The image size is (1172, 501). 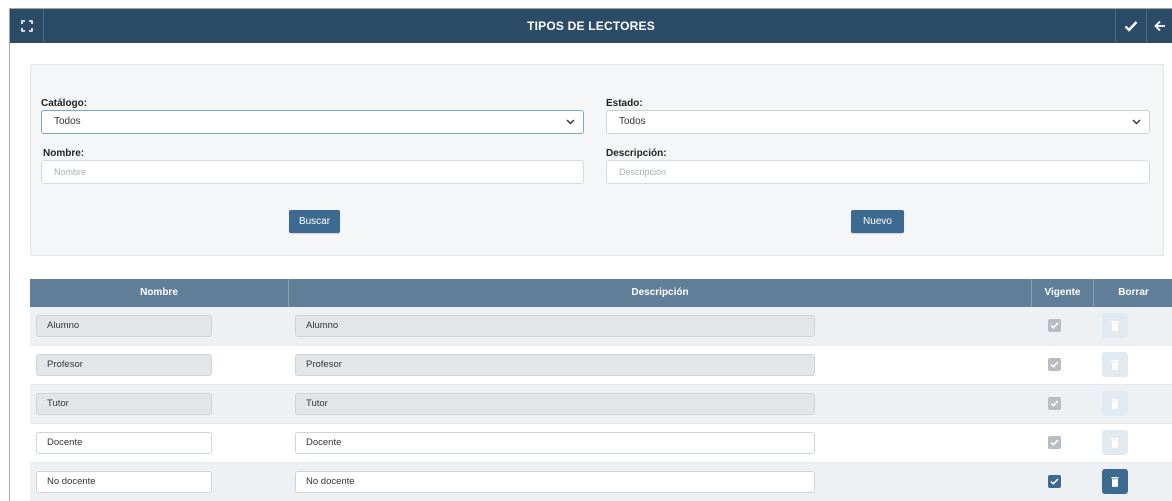 I want to click on table-row: Docente Docente, so click(x=601, y=443).